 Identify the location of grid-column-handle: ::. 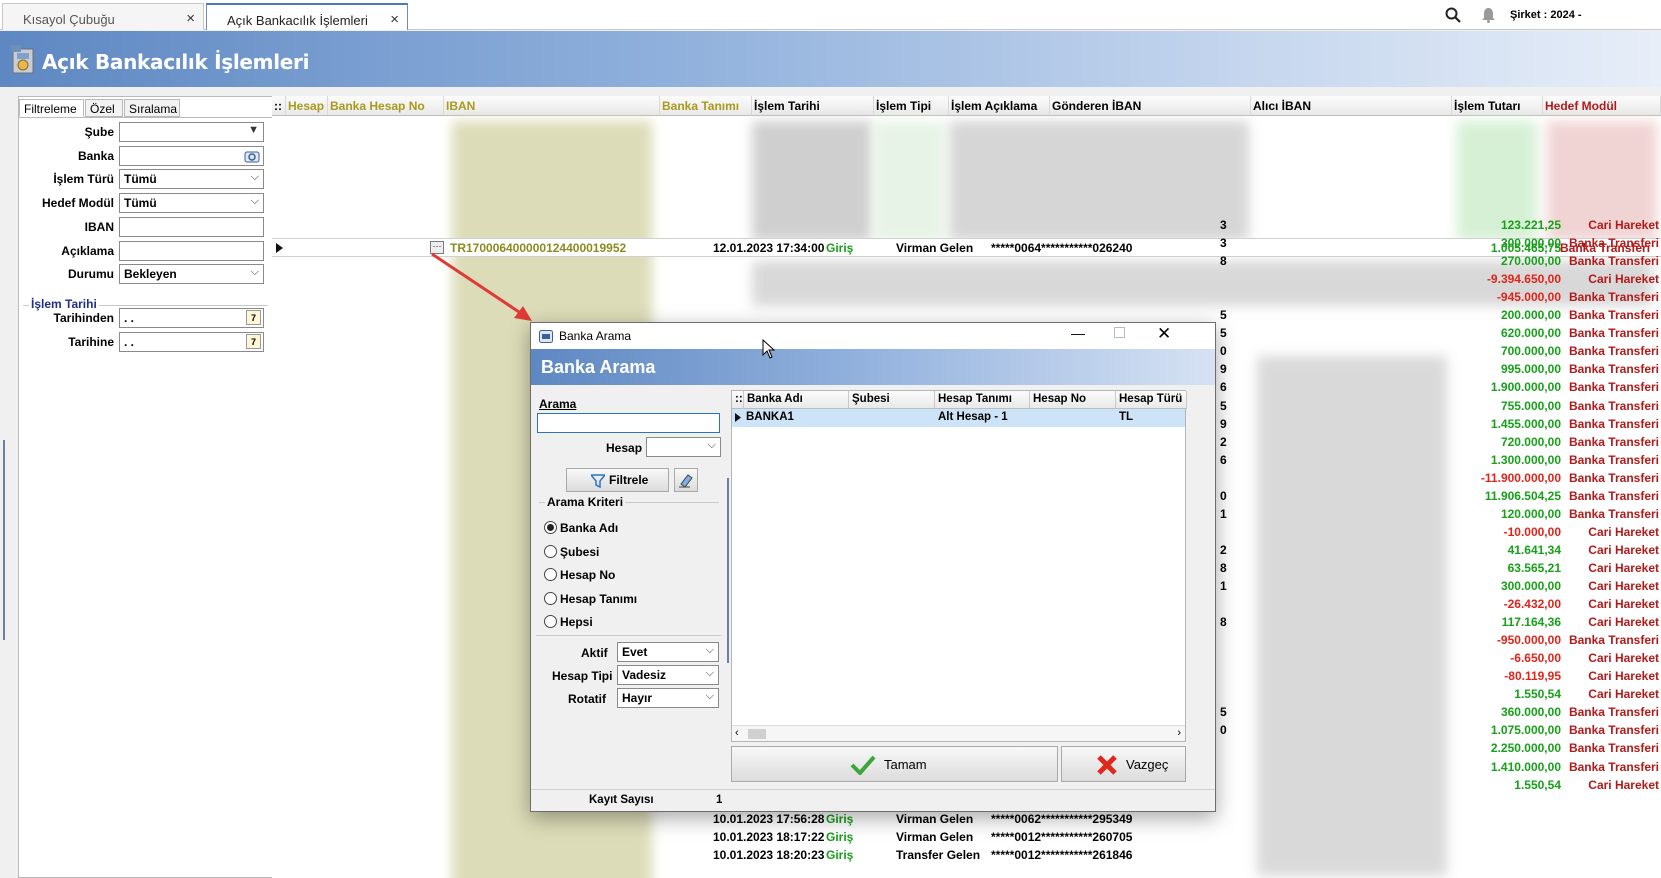
(279, 106).